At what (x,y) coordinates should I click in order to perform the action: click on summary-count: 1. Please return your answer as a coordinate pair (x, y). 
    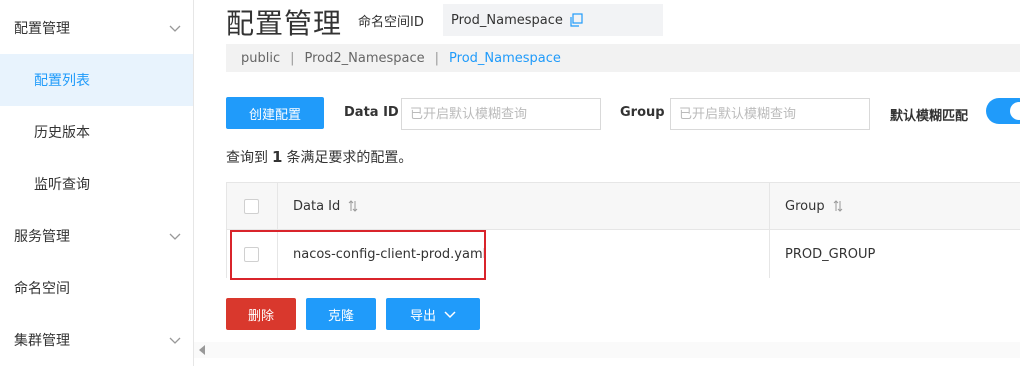
    Looking at the image, I should click on (277, 157).